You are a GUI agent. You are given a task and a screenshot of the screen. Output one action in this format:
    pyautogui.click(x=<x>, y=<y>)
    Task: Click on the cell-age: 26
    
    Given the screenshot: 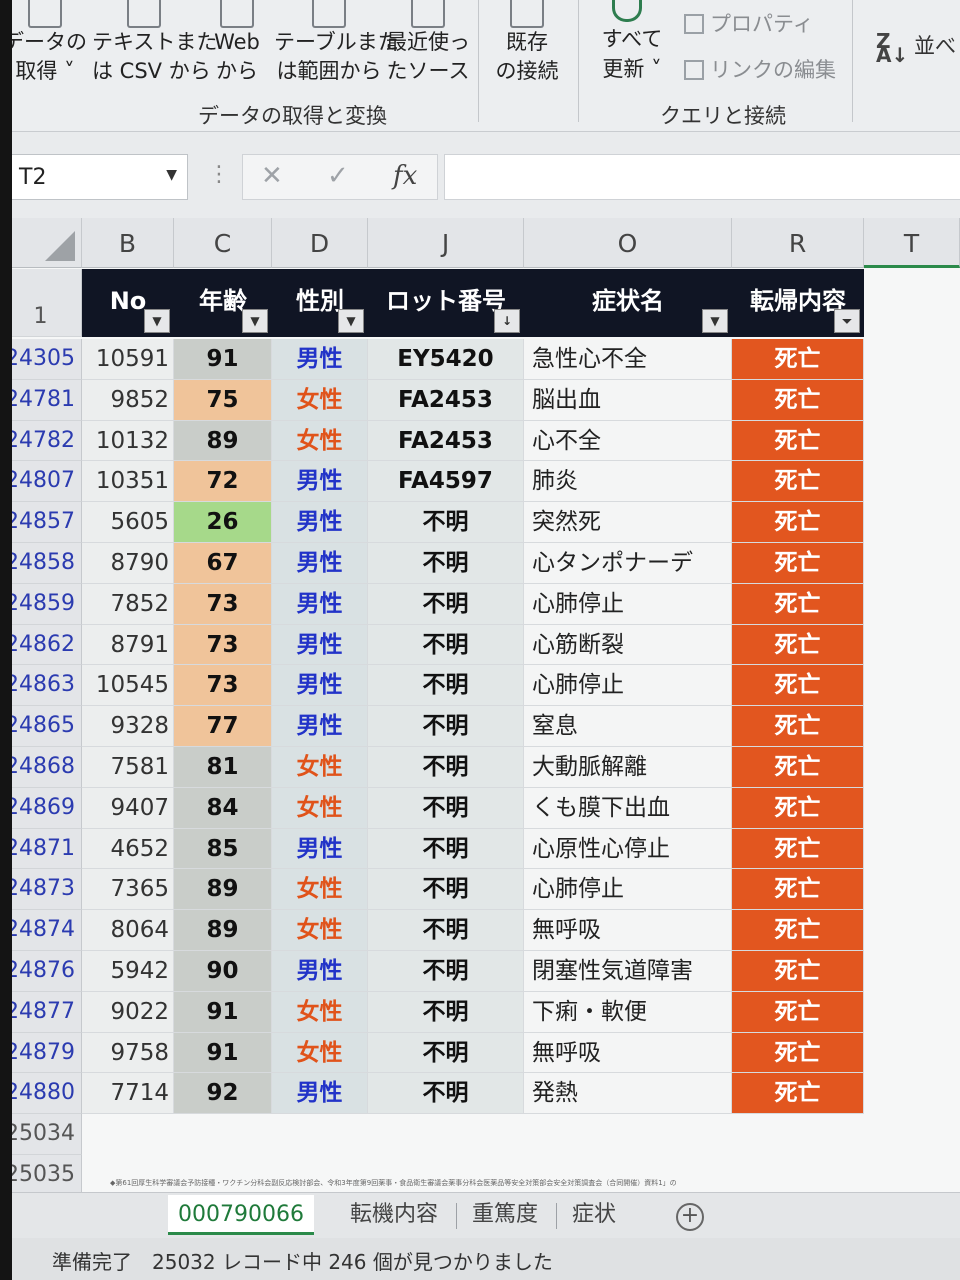 What is the action you would take?
    pyautogui.click(x=223, y=522)
    